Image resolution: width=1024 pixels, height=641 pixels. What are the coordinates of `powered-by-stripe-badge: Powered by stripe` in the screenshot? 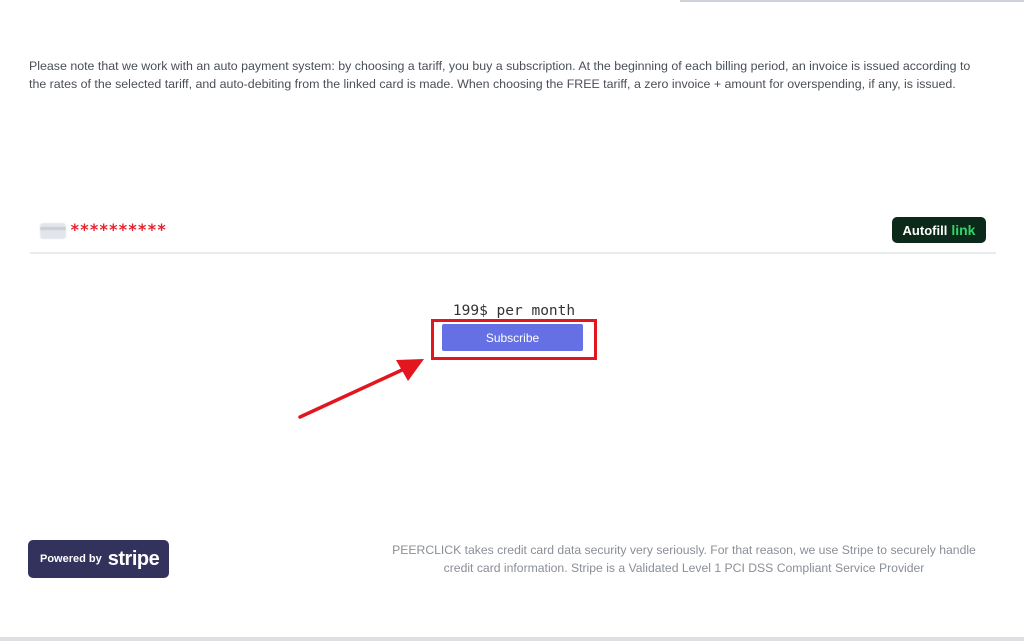 It's located at (98, 559).